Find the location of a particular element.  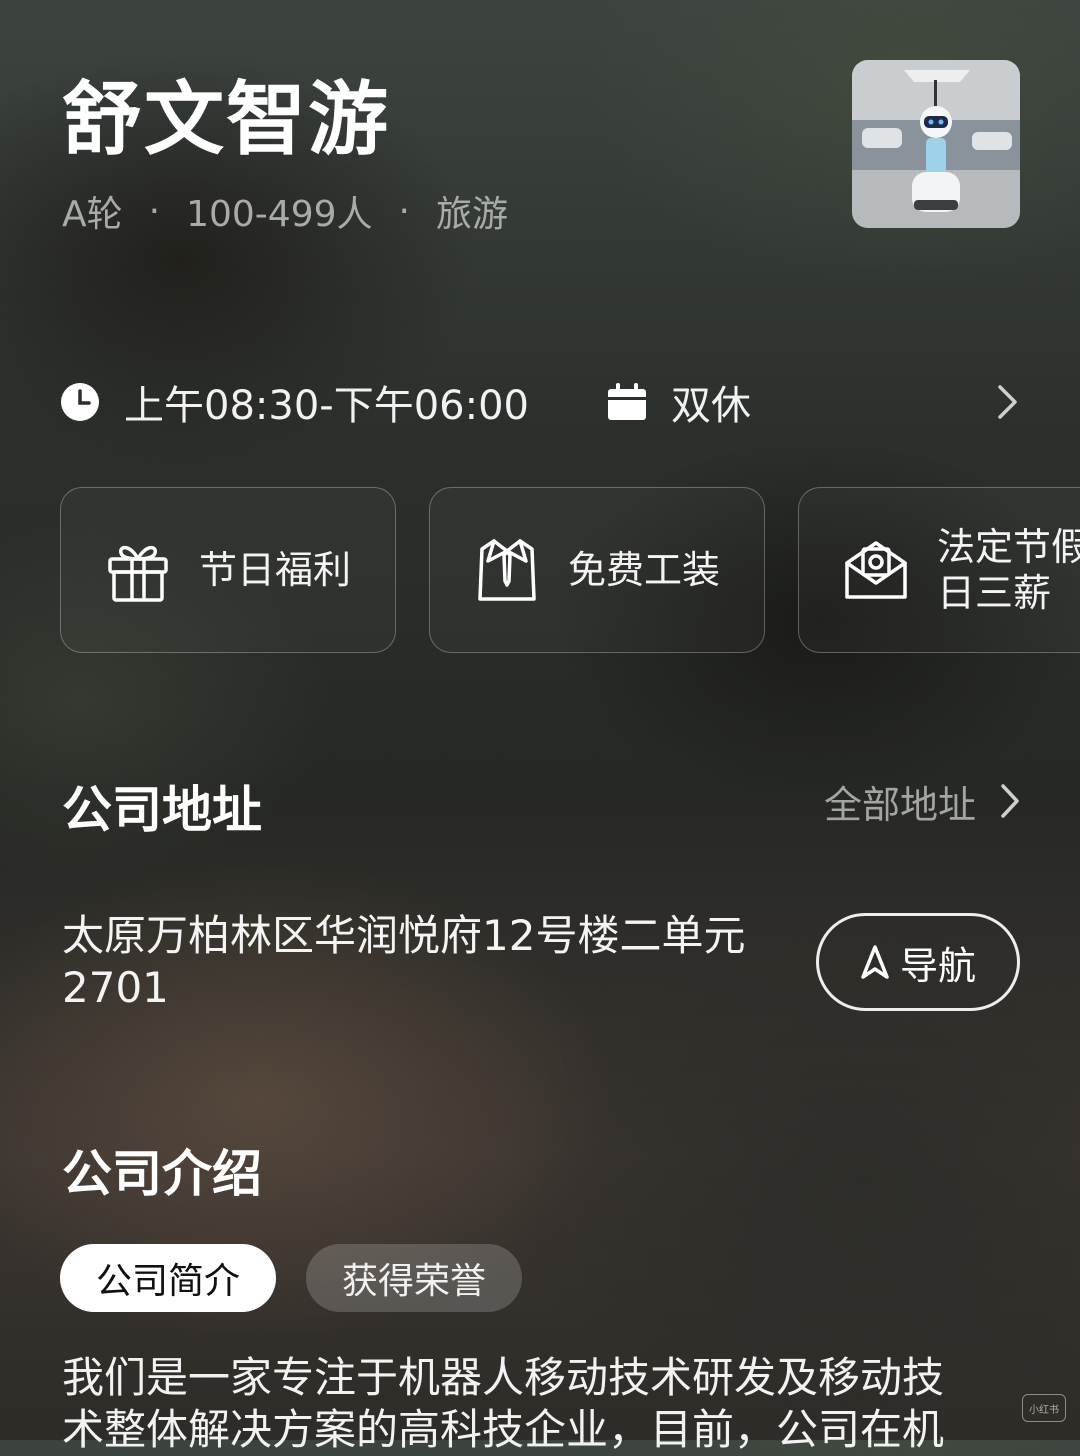

company-size: 100-499人 is located at coordinates (279, 214).